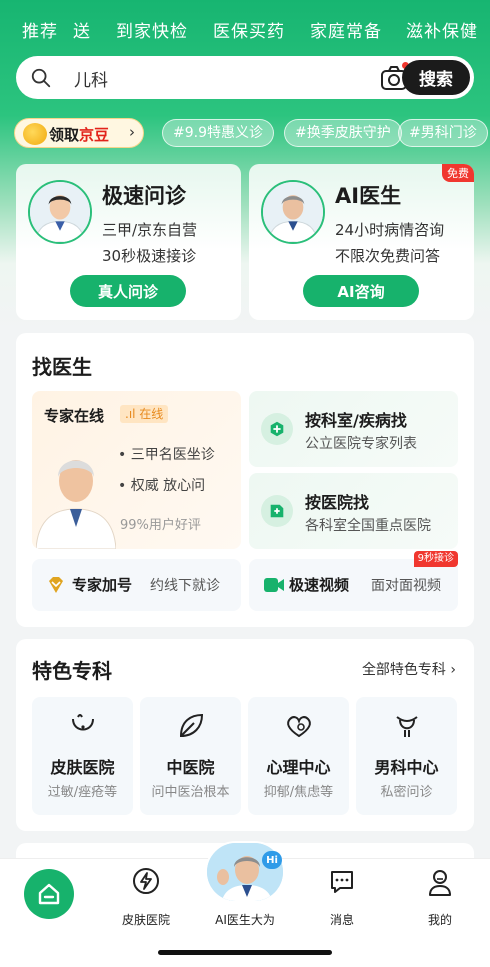 This screenshot has width=490, height=967. Describe the element at coordinates (442, 29) in the screenshot. I see `nav-tab-health-supplements: 滋补保健` at that location.